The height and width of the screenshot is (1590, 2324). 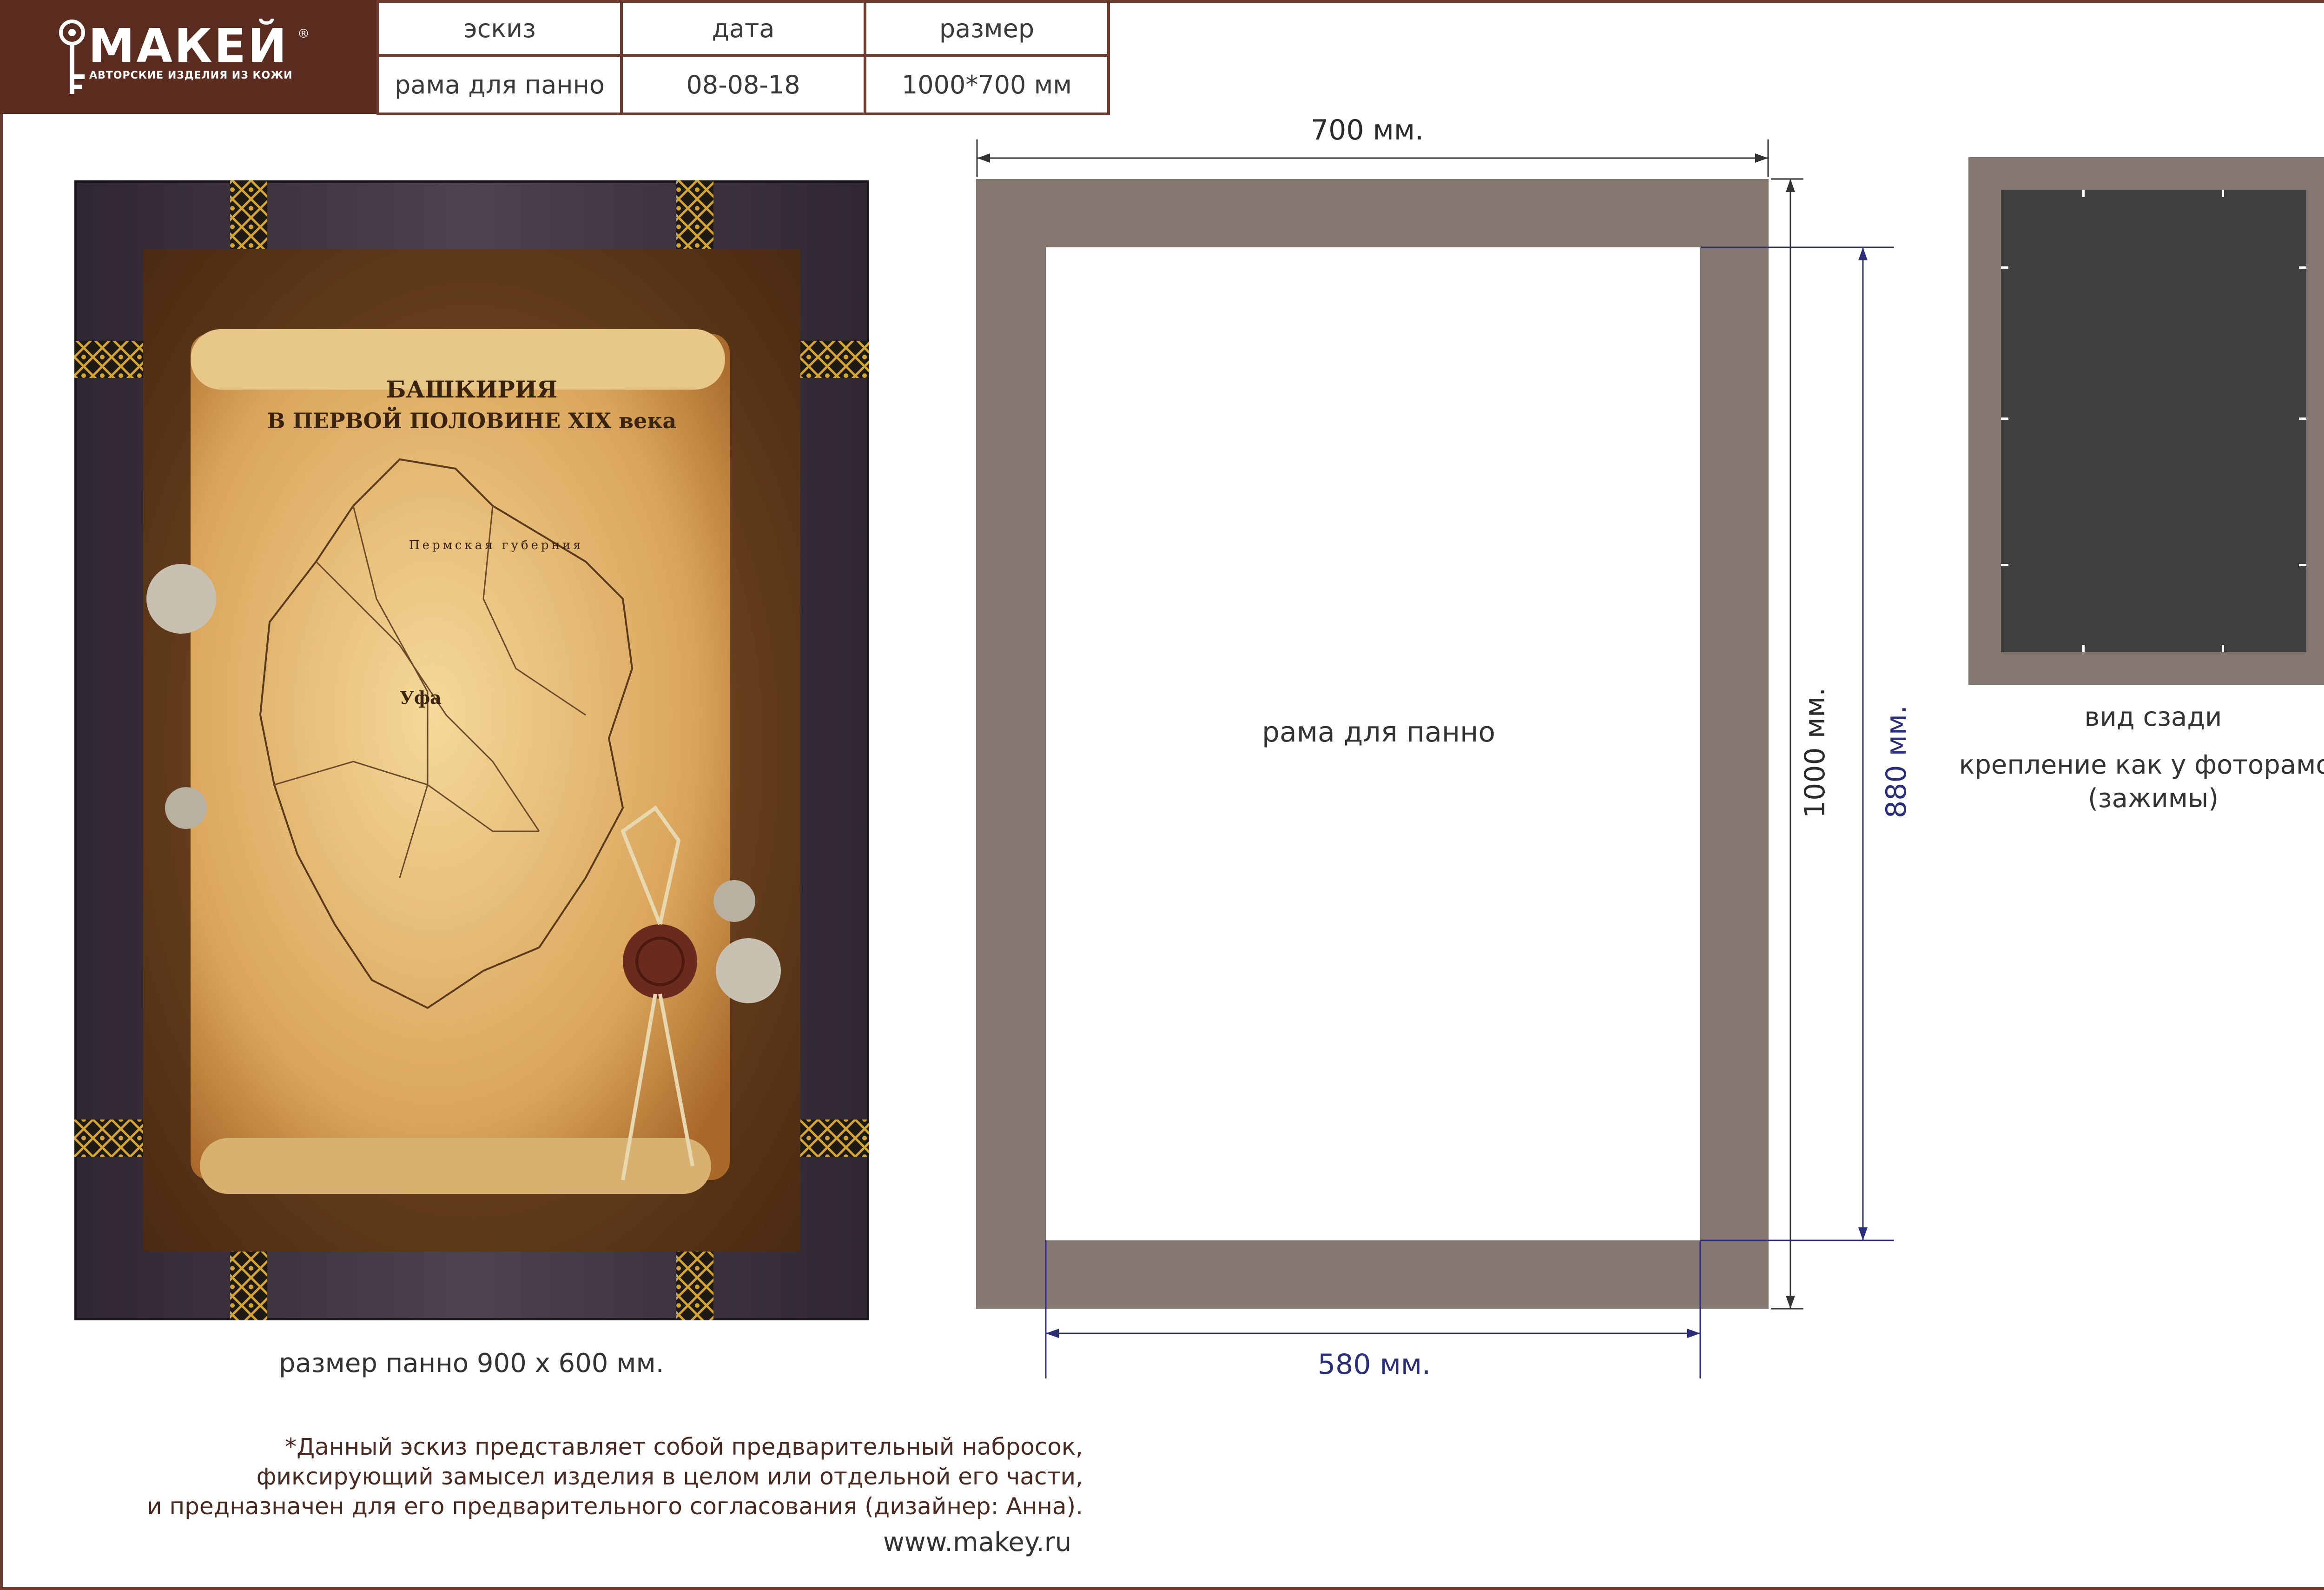 What do you see at coordinates (1367, 130) in the screenshot?
I see `dimension-width: 700 мм.` at bounding box center [1367, 130].